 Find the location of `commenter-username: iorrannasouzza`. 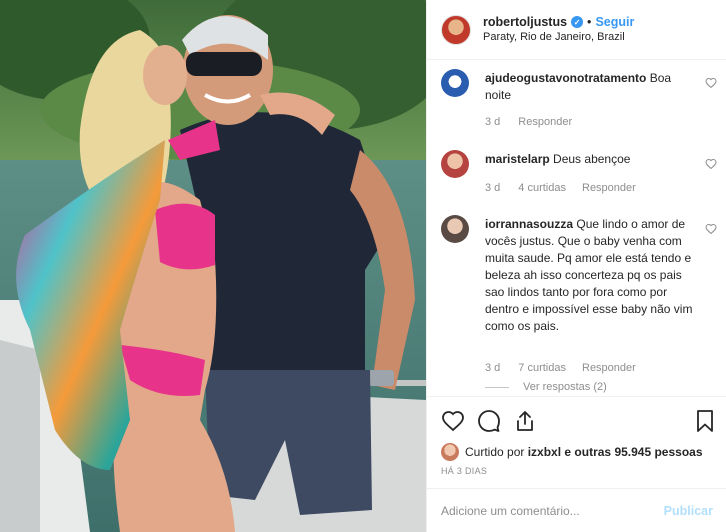

commenter-username: iorrannasouzza is located at coordinates (529, 224).